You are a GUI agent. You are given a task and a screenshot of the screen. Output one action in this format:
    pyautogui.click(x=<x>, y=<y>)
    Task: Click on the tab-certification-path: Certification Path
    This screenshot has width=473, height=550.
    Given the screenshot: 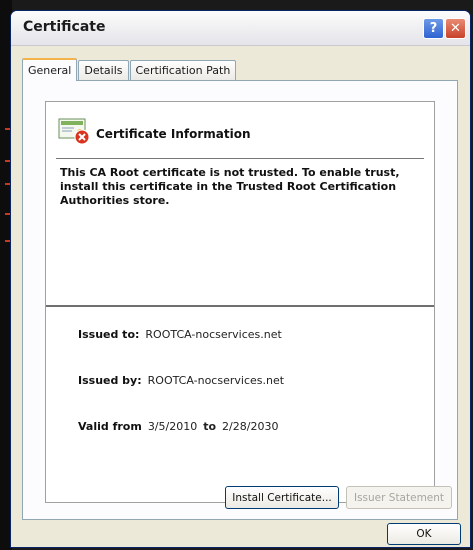 What is the action you would take?
    pyautogui.click(x=183, y=70)
    